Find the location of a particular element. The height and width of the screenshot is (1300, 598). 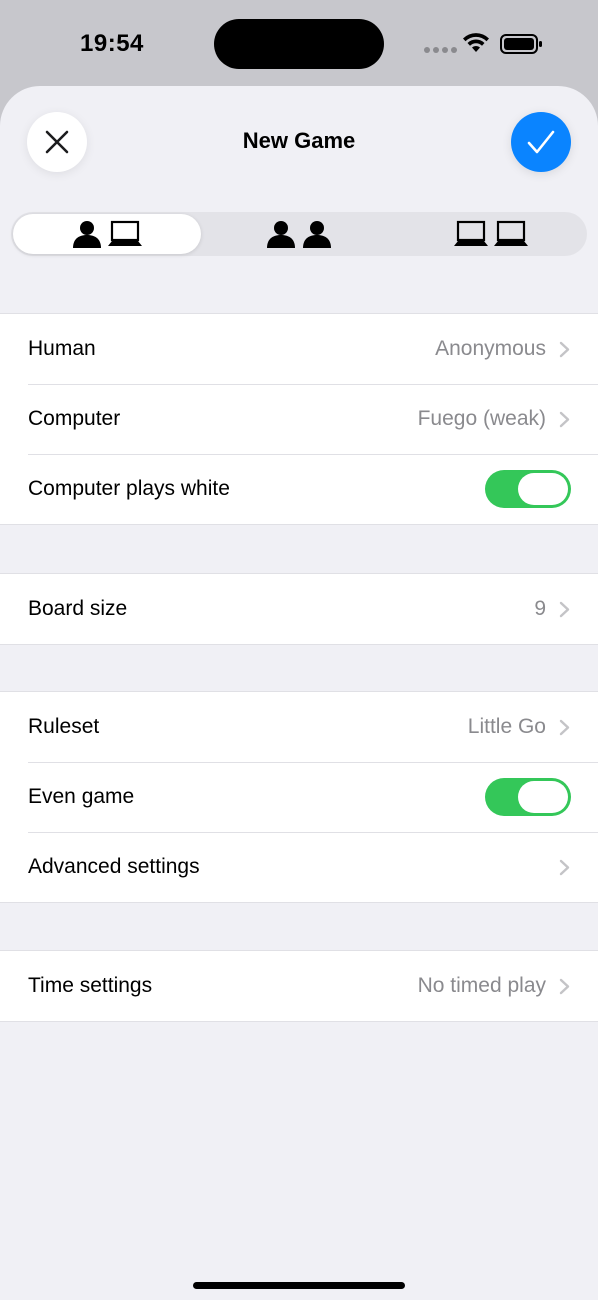

time-settings-value: No timed play is located at coordinates (481, 985).